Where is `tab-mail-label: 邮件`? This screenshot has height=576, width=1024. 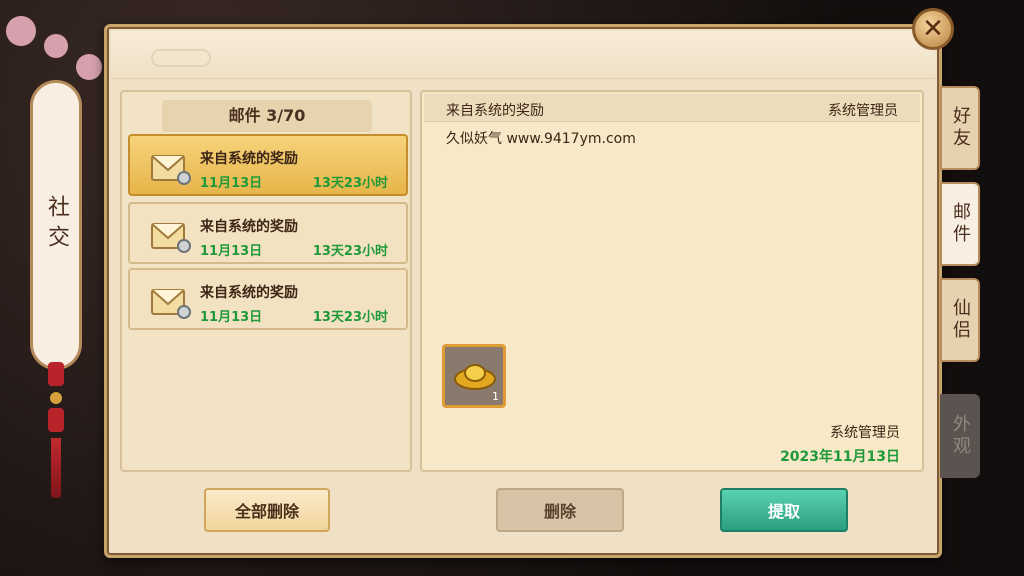 tab-mail-label: 邮件 is located at coordinates (960, 224).